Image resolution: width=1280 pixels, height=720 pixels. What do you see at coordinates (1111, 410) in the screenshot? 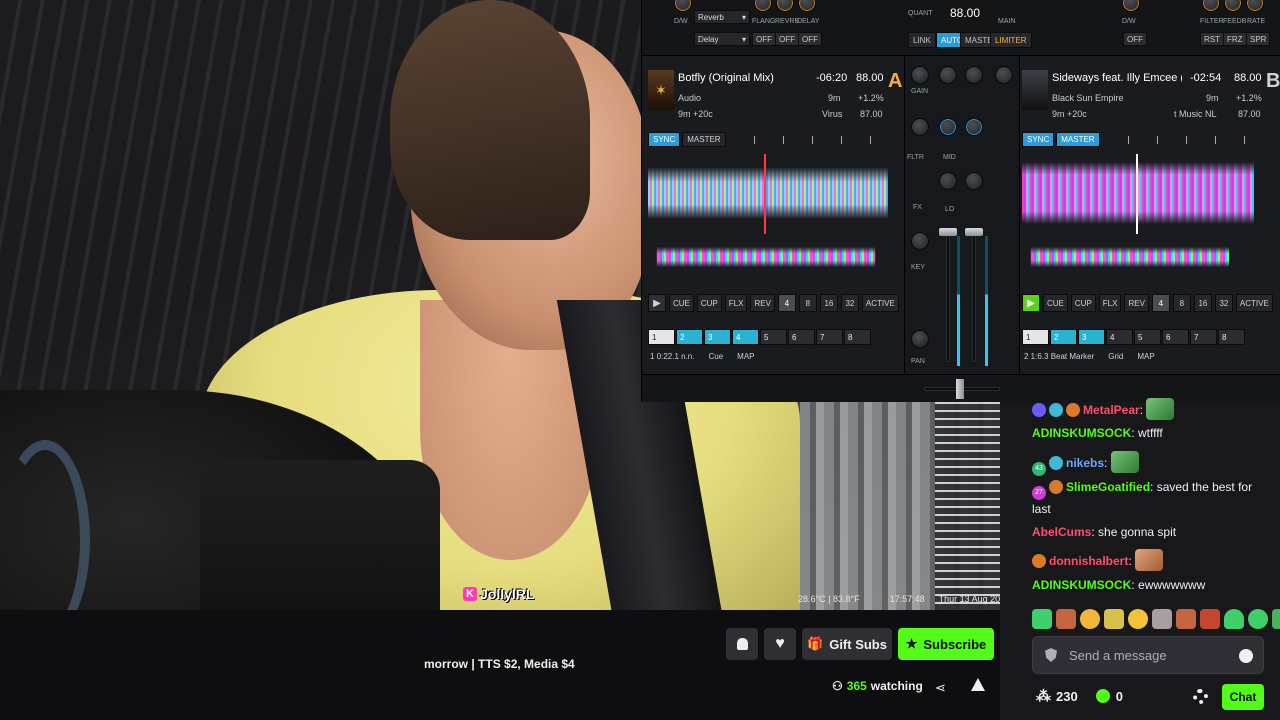
I see `chat-username: MetalPear` at bounding box center [1111, 410].